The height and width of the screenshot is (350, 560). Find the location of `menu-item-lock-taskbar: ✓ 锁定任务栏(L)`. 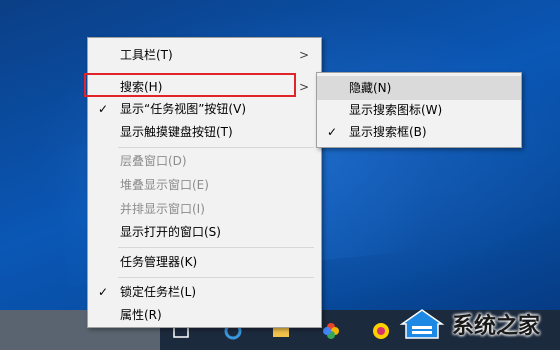

menu-item-lock-taskbar: ✓ 锁定任务栏(L) is located at coordinates (204, 292).